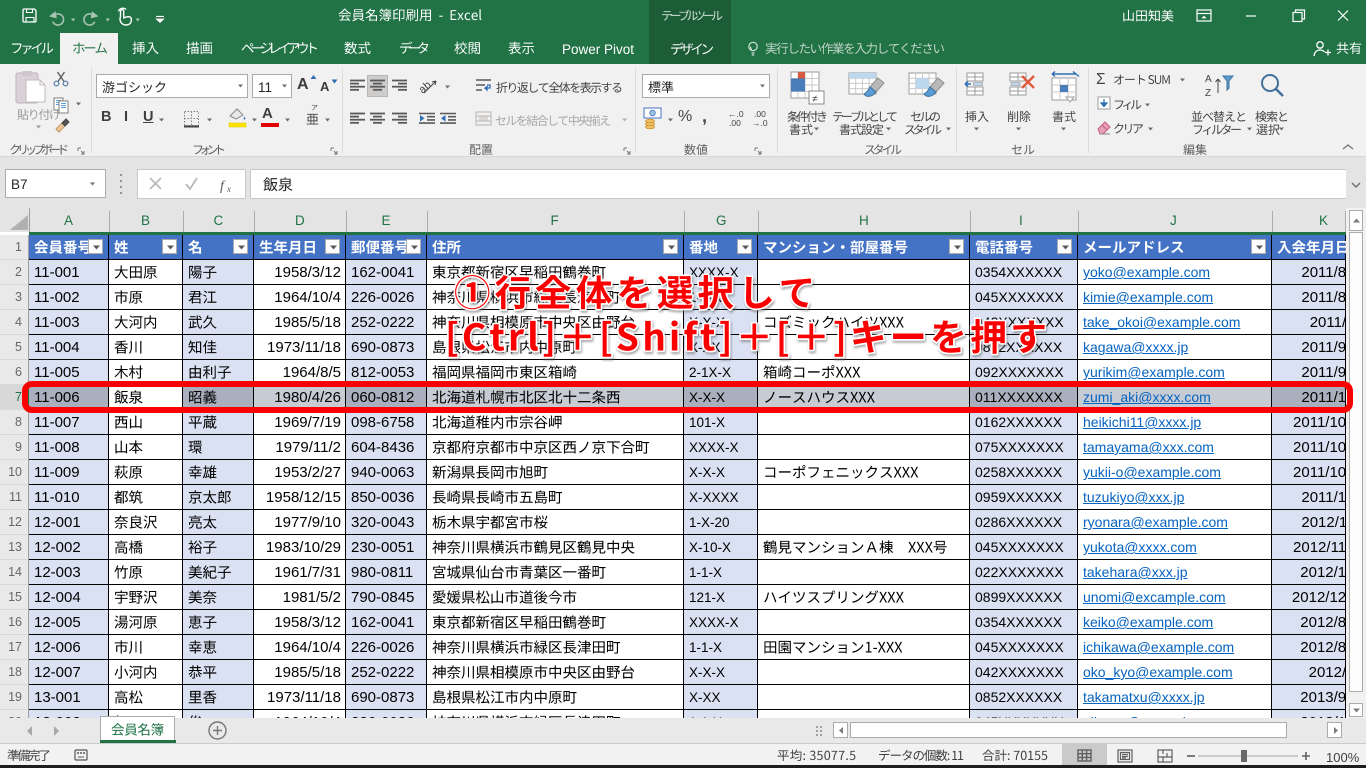  Describe the element at coordinates (223, 186) in the screenshot. I see `svg-text: f` at that location.